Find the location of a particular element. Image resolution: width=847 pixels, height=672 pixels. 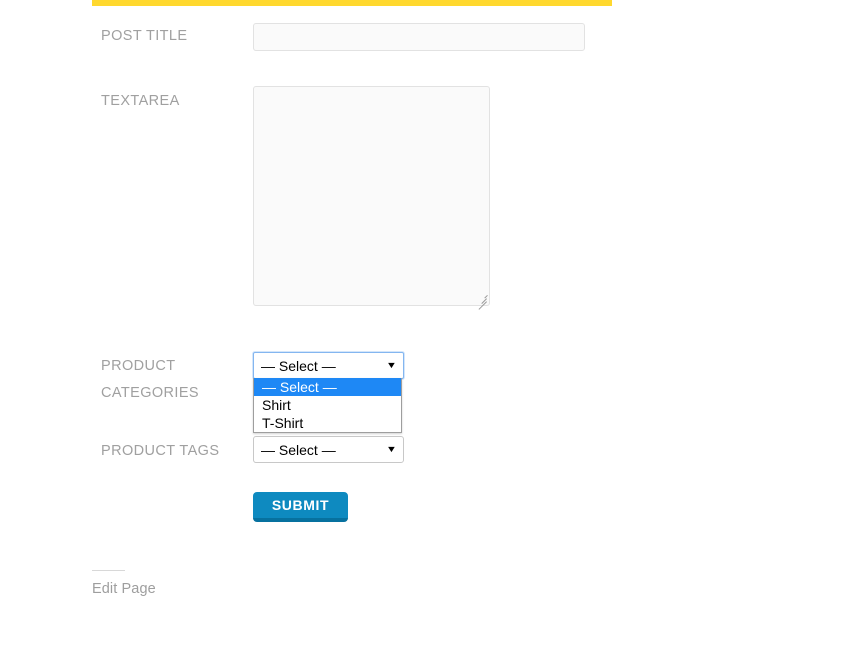

product-categories-select-value: — Select — is located at coordinates (298, 365).